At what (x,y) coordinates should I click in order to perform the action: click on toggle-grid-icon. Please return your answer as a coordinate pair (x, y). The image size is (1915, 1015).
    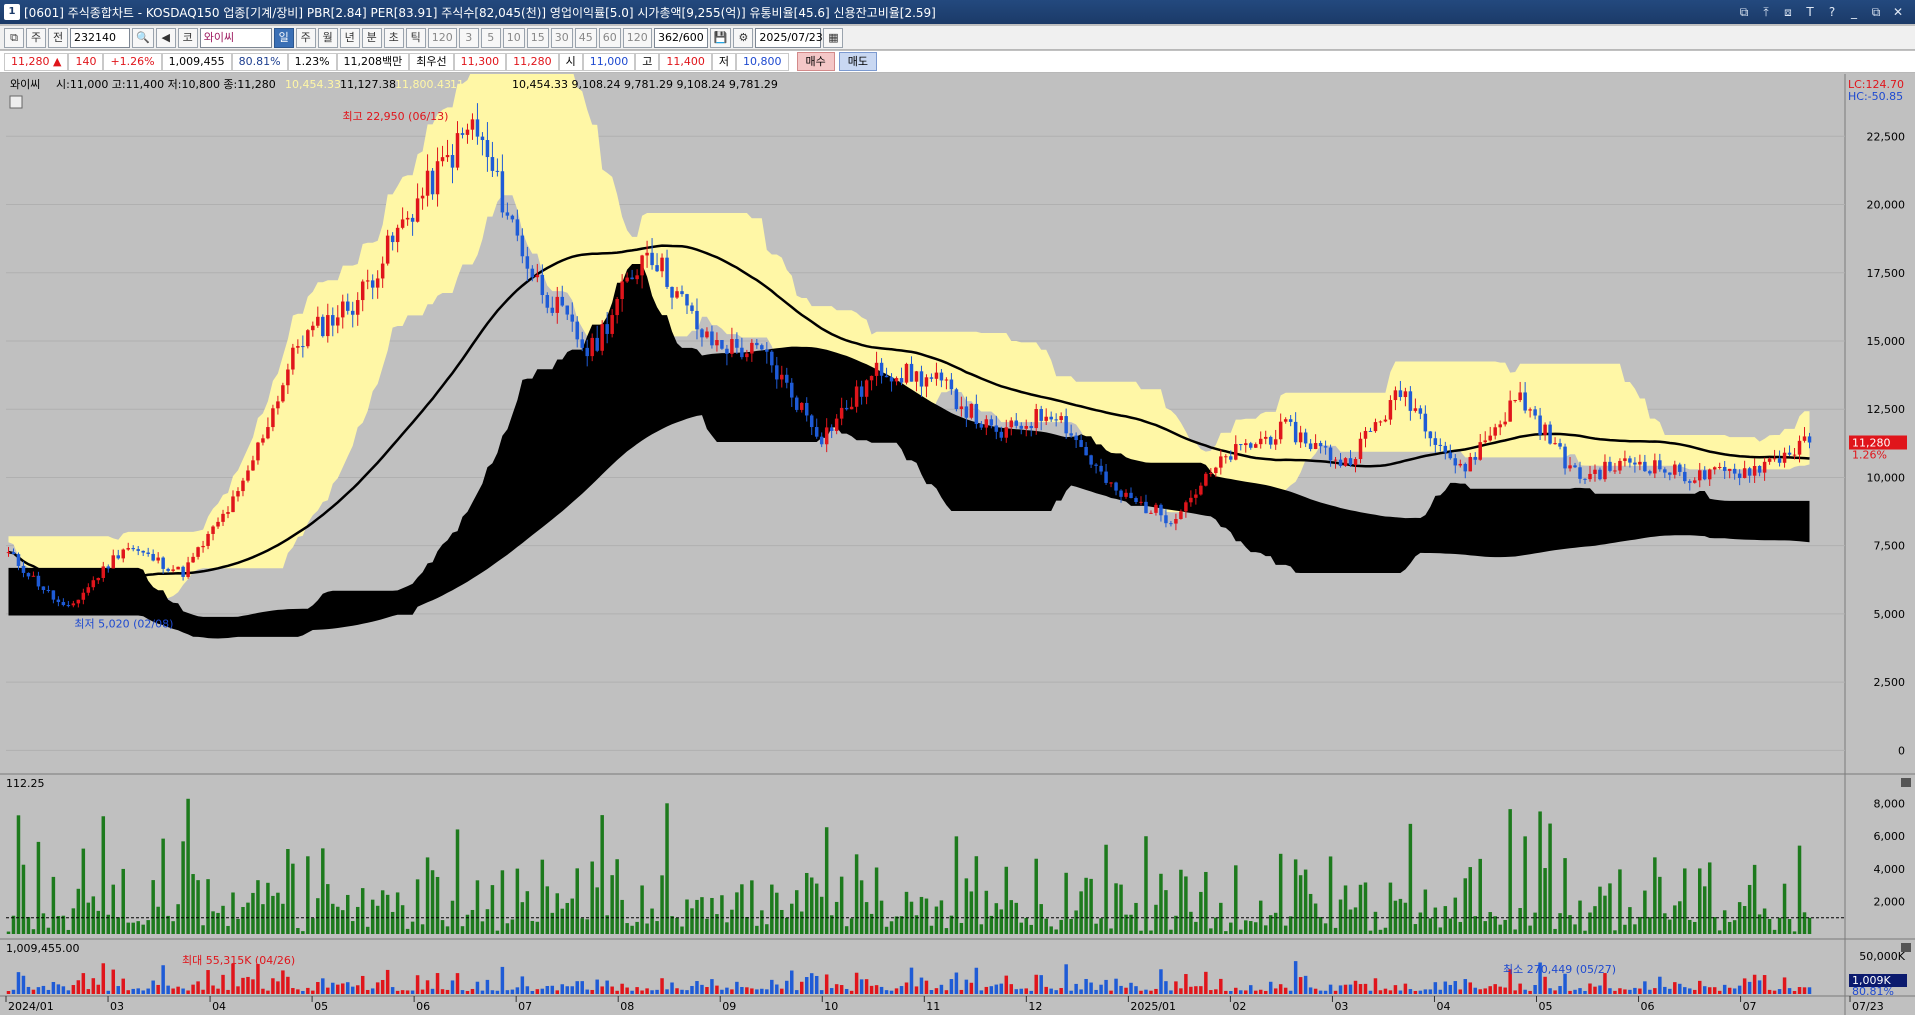
    Looking at the image, I should click on (16, 102).